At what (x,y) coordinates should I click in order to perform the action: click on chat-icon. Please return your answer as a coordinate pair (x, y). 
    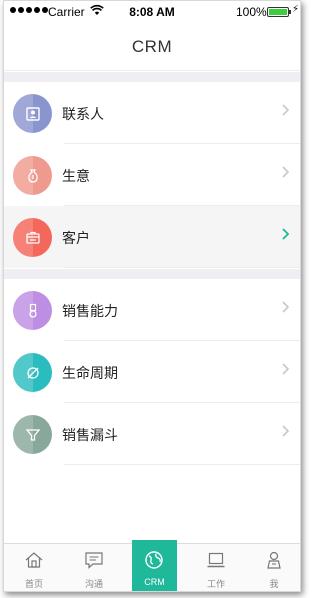
    Looking at the image, I should click on (94, 560).